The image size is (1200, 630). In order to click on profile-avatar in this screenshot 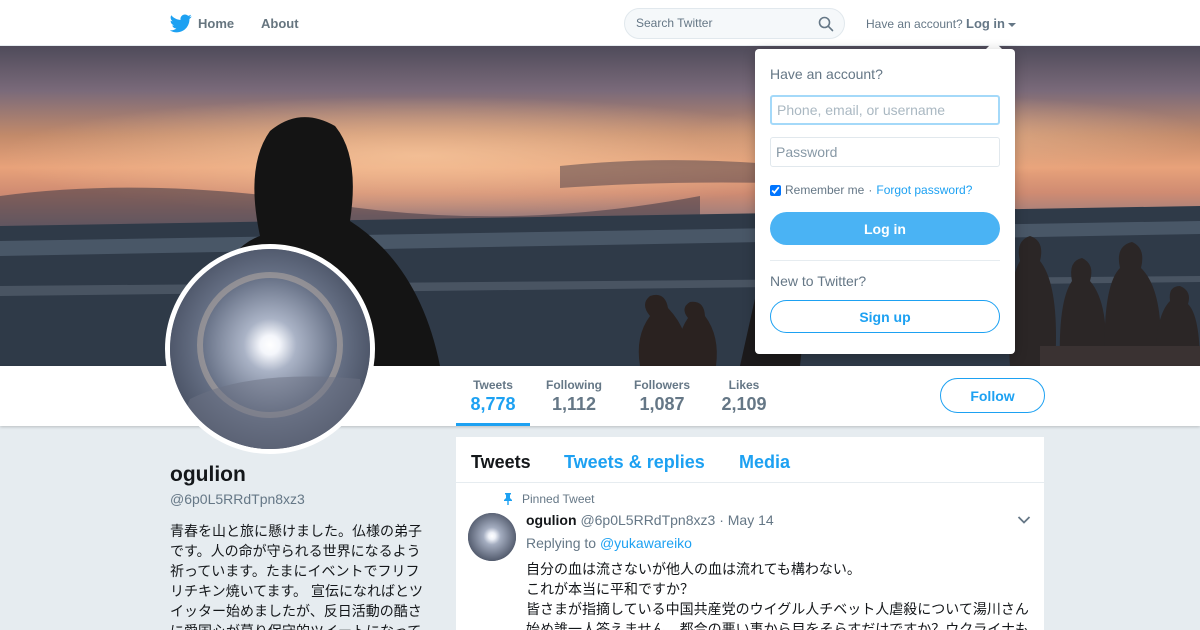, I will do `click(270, 349)`.